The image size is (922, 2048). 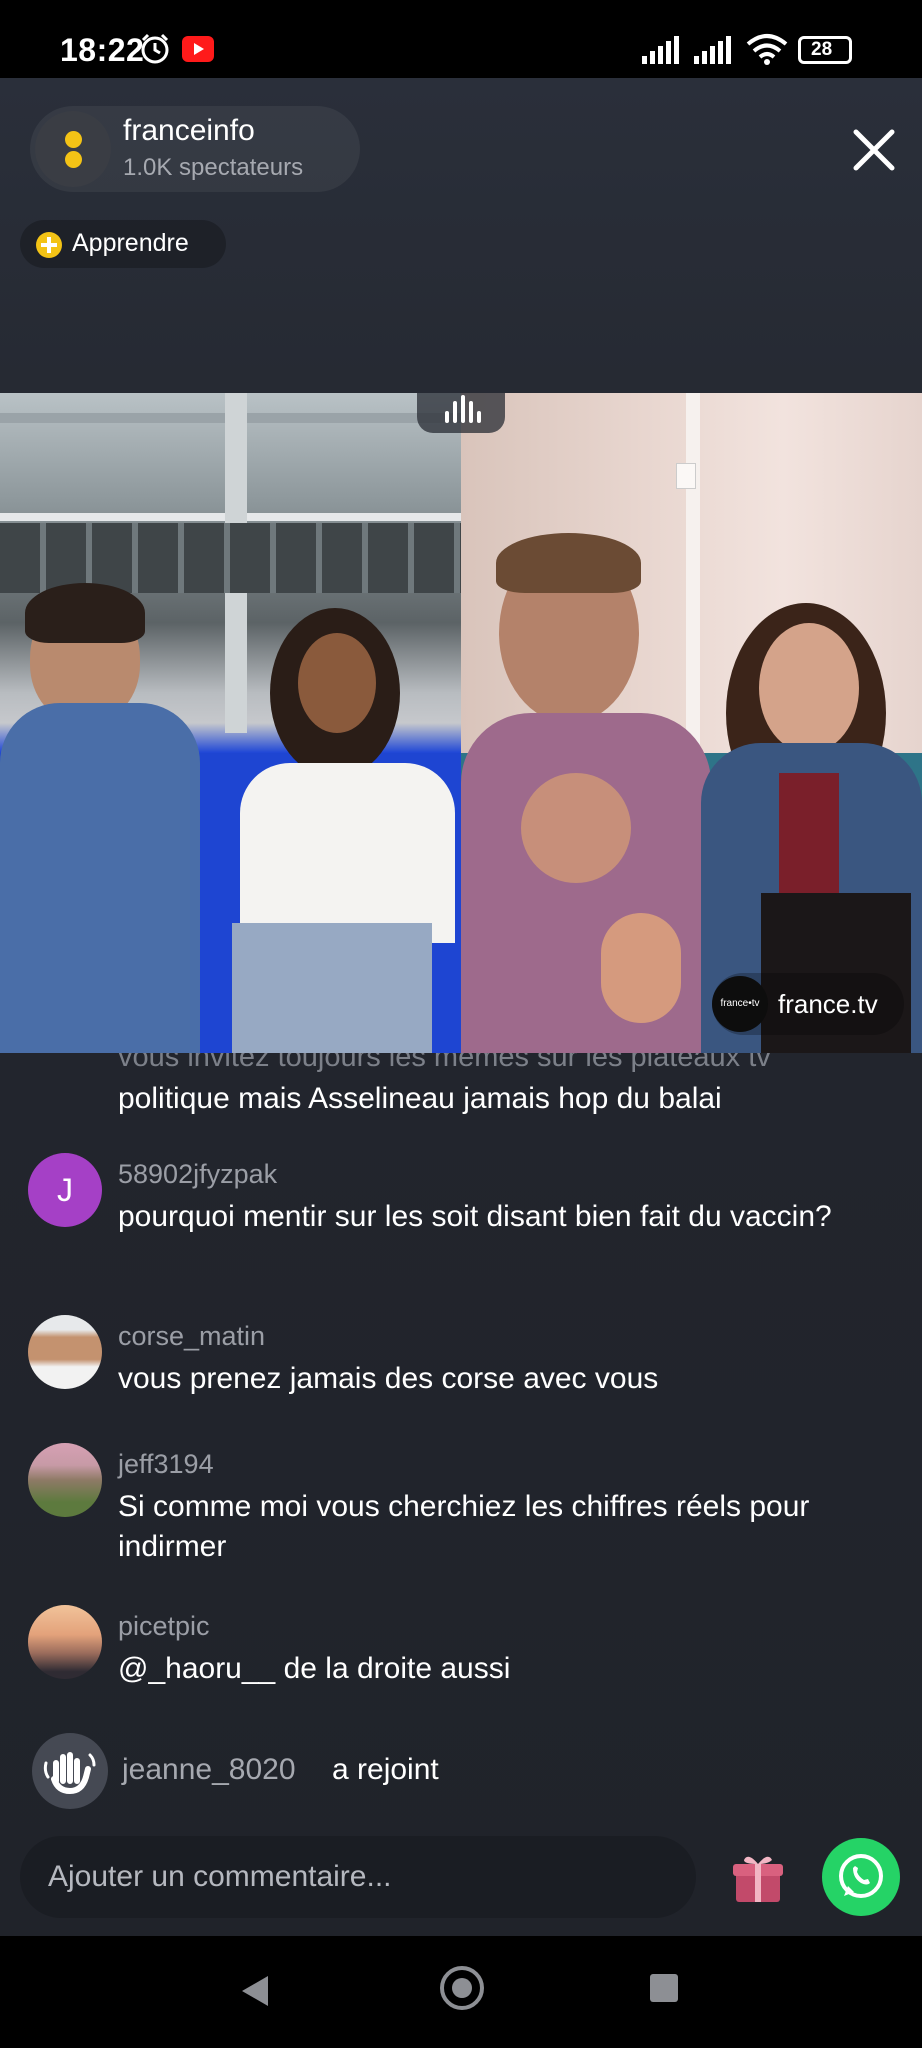 What do you see at coordinates (209, 1770) in the screenshot?
I see `joined-username: jeanne_8020` at bounding box center [209, 1770].